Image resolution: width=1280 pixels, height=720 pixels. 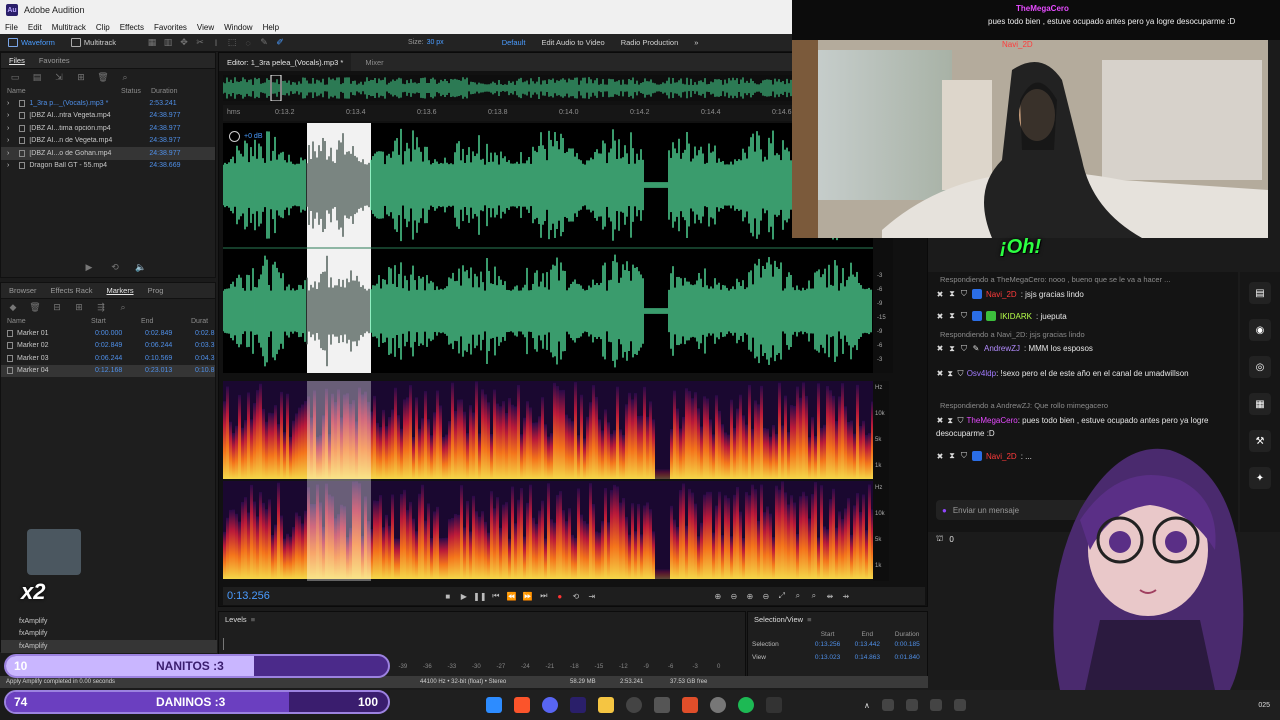 What do you see at coordinates (945, 539) in the screenshot?
I see `channel-points: ⛫ 0` at bounding box center [945, 539].